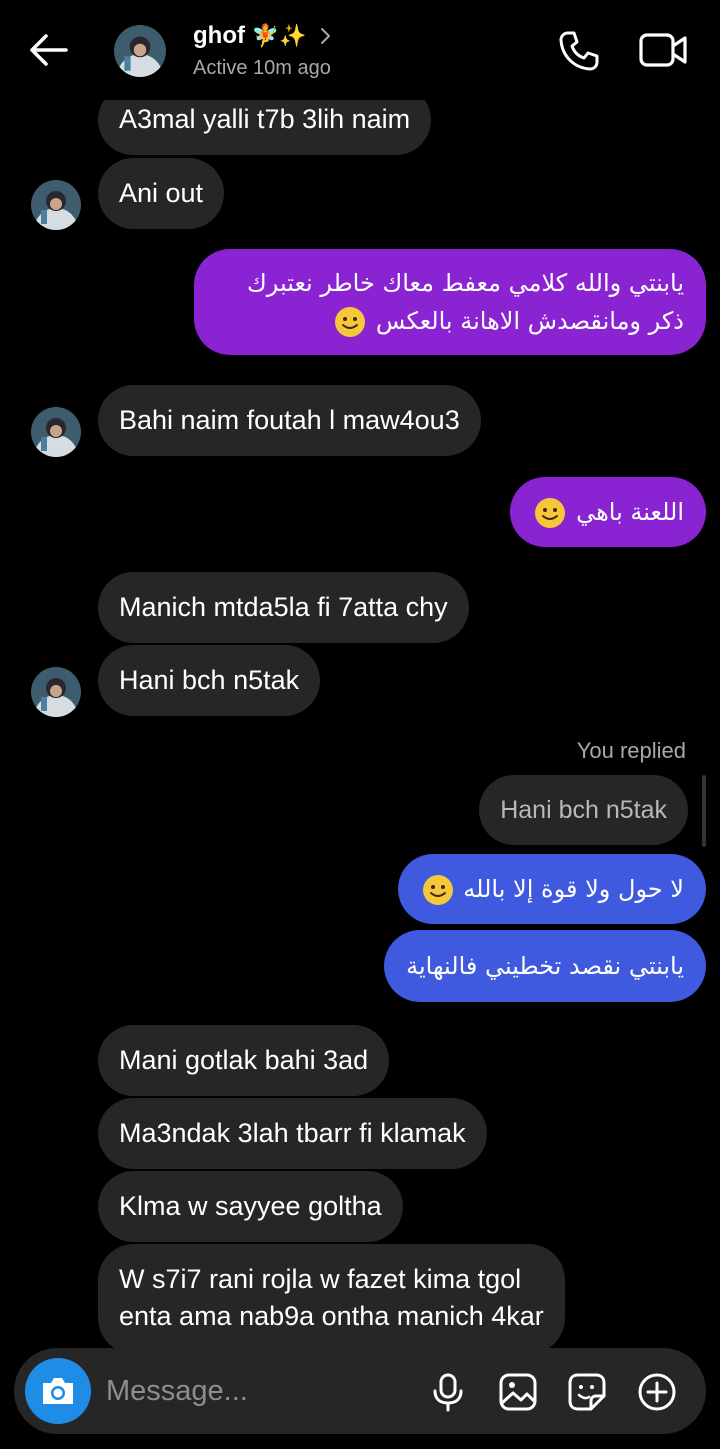  Describe the element at coordinates (663, 50) in the screenshot. I see `video-camera-icon` at that location.